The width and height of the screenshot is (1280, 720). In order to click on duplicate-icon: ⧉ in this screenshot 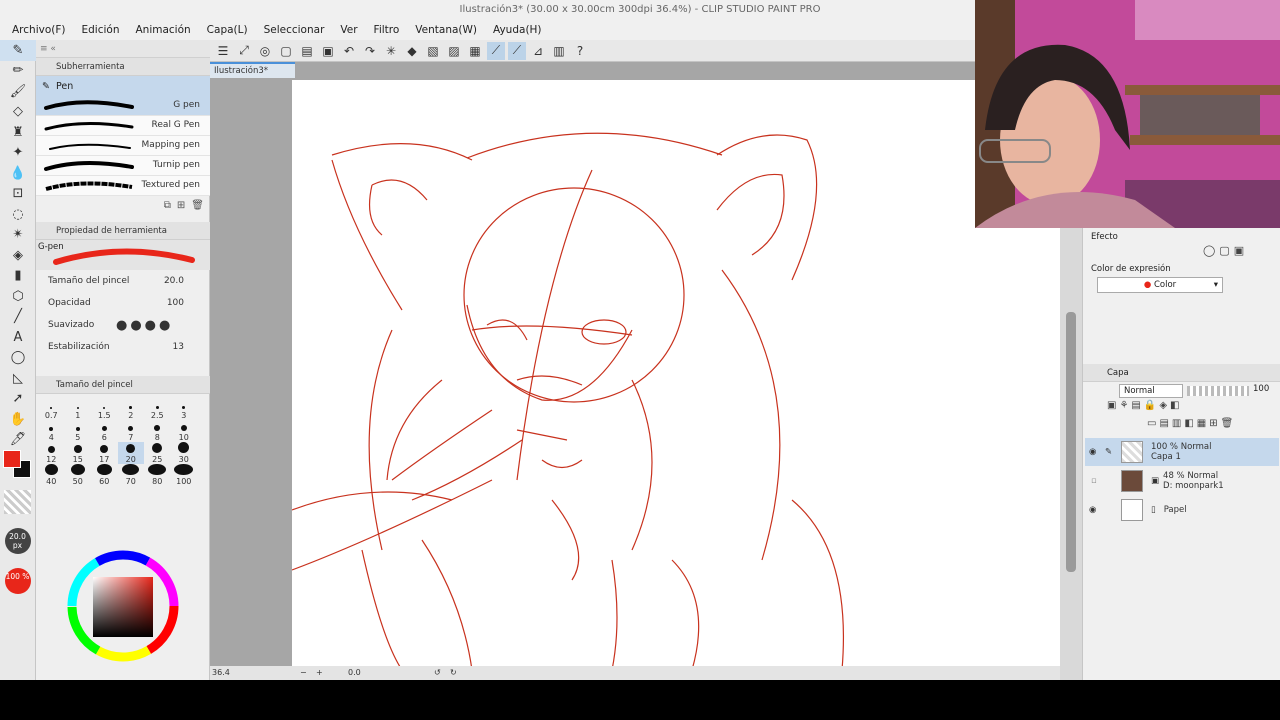, I will do `click(167, 205)`.